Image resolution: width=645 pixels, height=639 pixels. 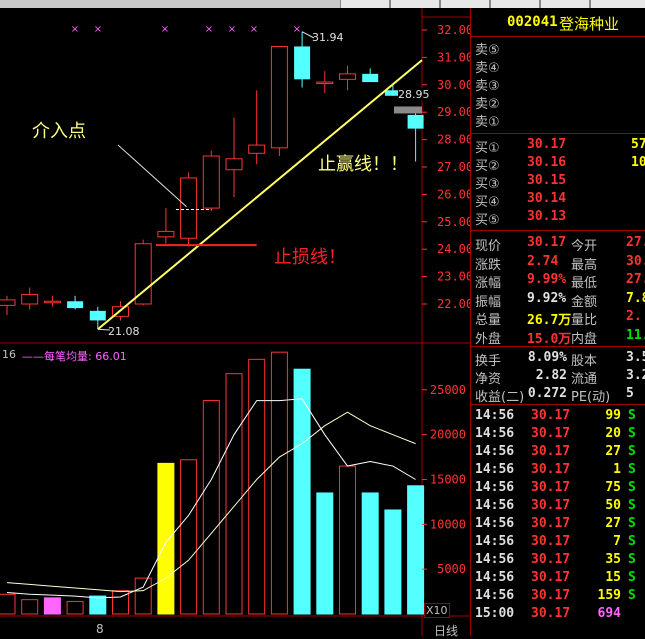 What do you see at coordinates (547, 198) in the screenshot?
I see `bid-price: 30.14` at bounding box center [547, 198].